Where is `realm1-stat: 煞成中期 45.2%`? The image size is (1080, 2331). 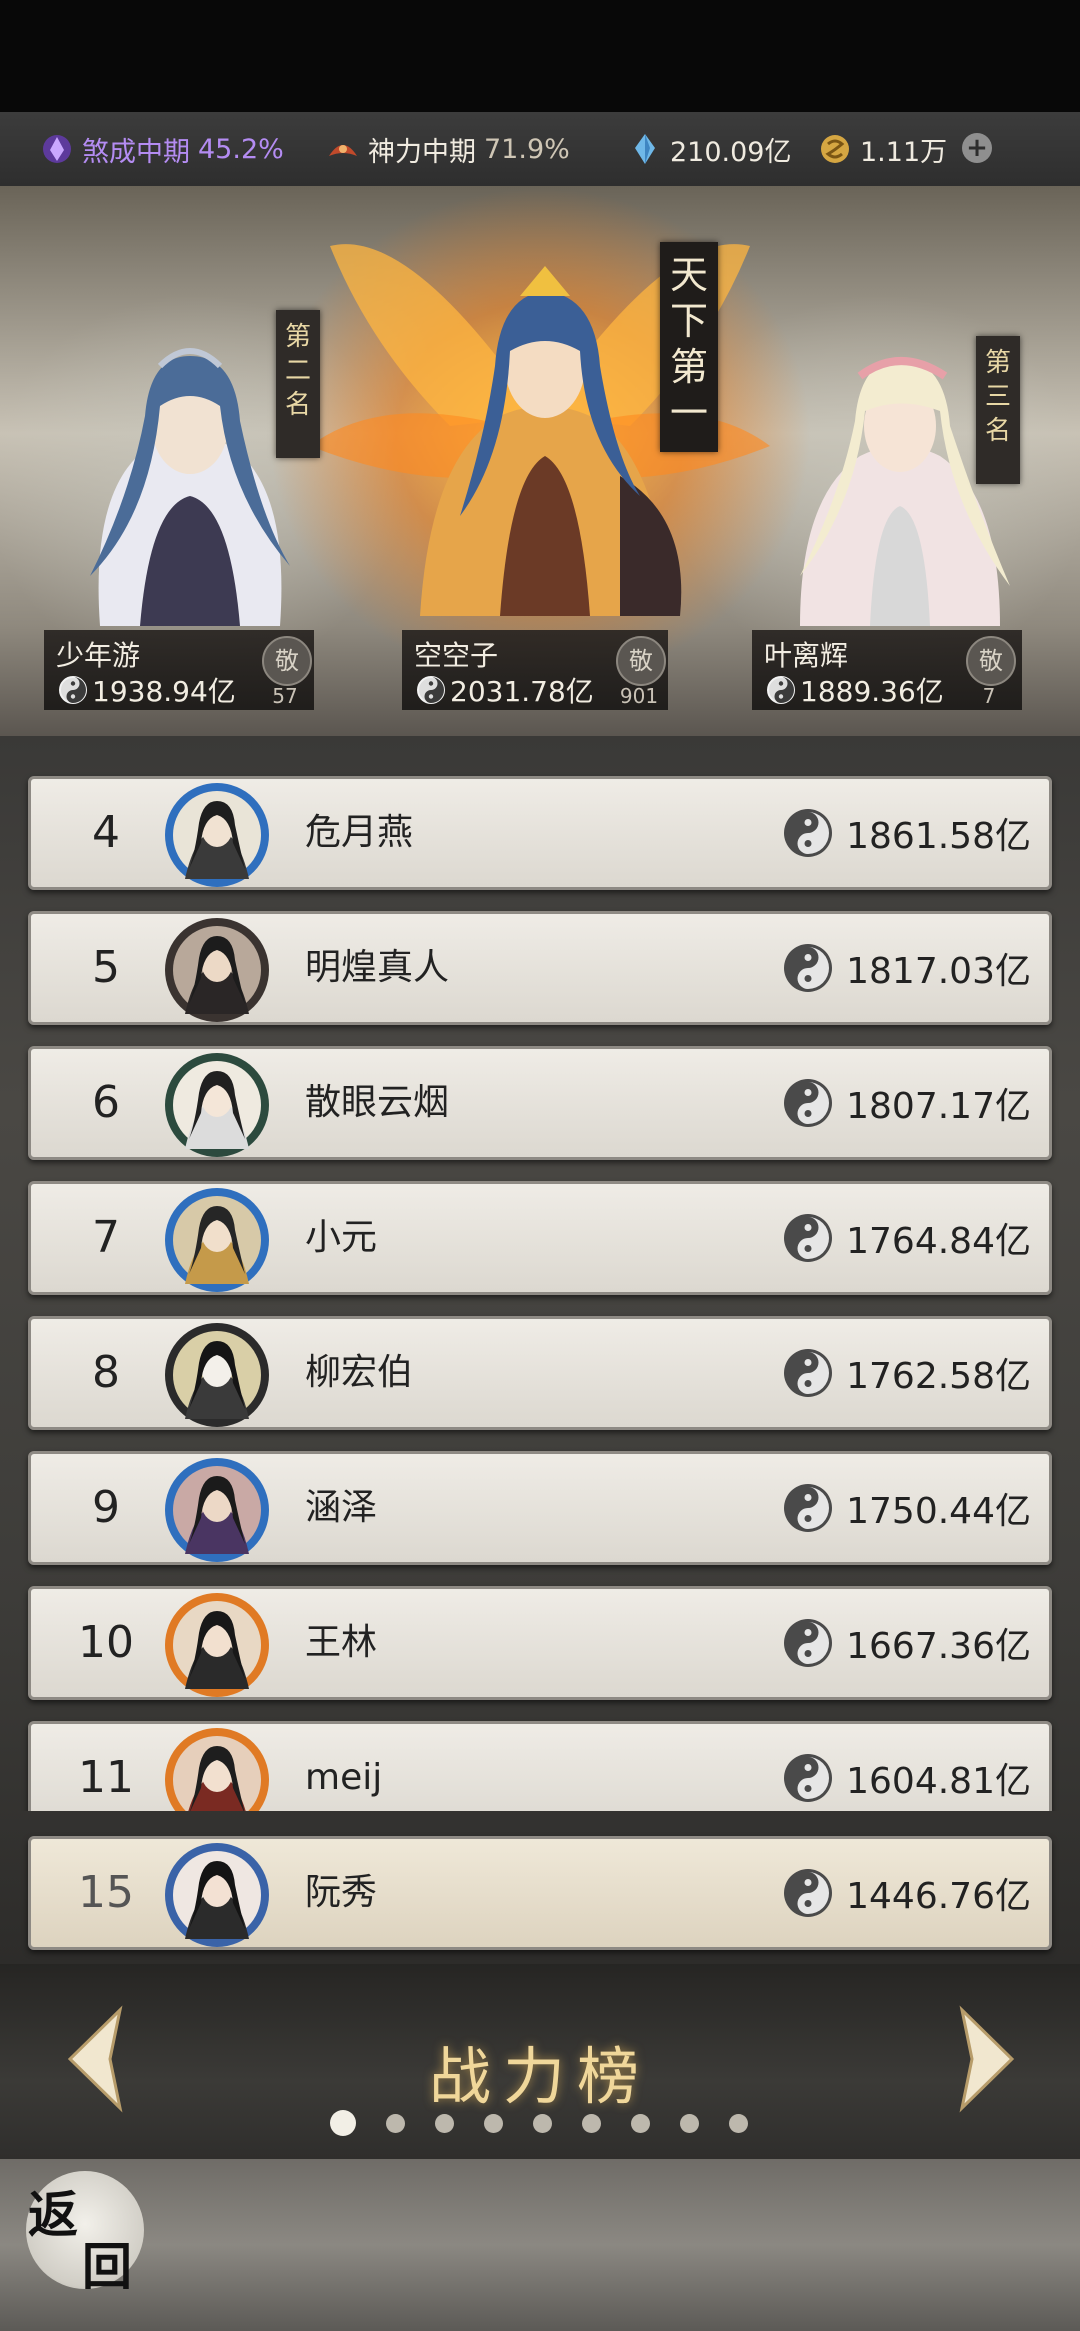
realm1-stat: 煞成中期 45.2% is located at coordinates (162, 149).